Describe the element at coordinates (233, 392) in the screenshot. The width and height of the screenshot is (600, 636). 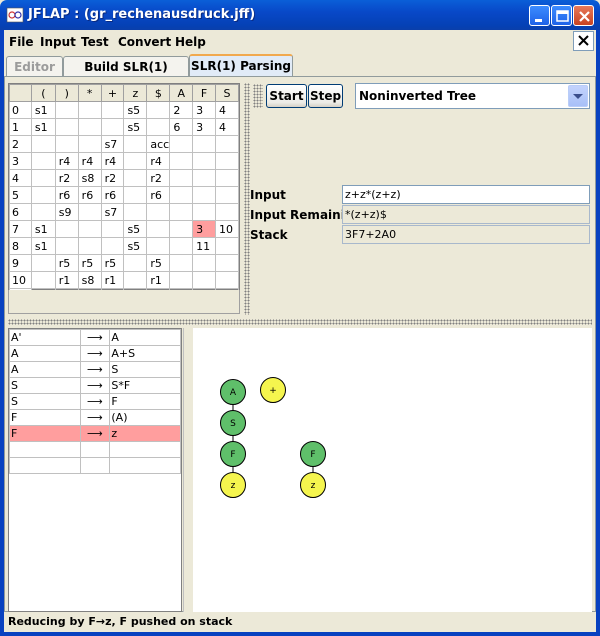
I see `tree-node-nonterminal: A` at that location.